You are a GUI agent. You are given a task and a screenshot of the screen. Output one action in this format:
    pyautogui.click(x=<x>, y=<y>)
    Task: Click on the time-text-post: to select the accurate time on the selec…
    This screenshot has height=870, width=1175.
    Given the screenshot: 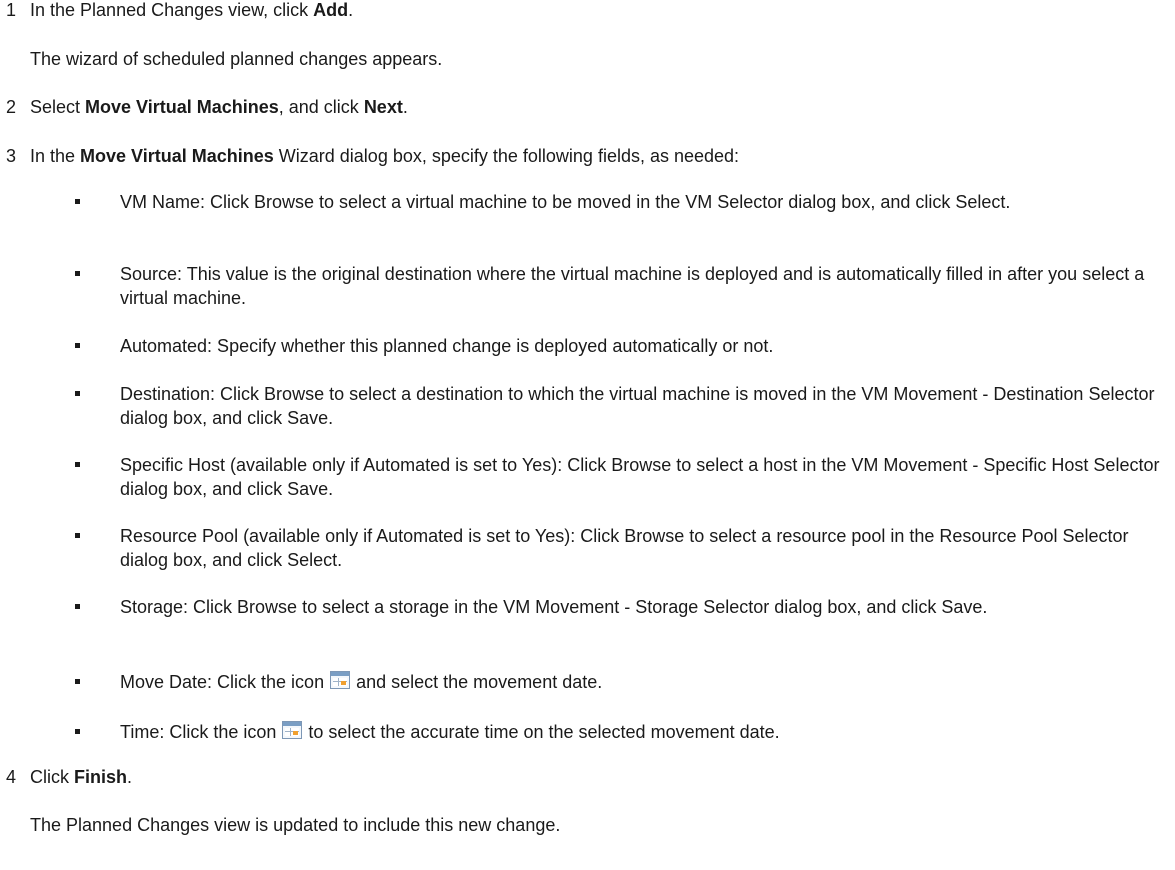 What is the action you would take?
    pyautogui.click(x=544, y=732)
    